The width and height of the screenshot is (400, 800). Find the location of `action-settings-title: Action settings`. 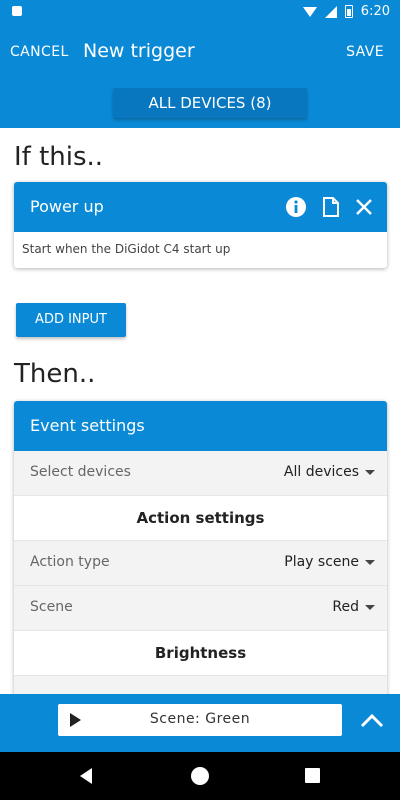

action-settings-title: Action settings is located at coordinates (200, 518).